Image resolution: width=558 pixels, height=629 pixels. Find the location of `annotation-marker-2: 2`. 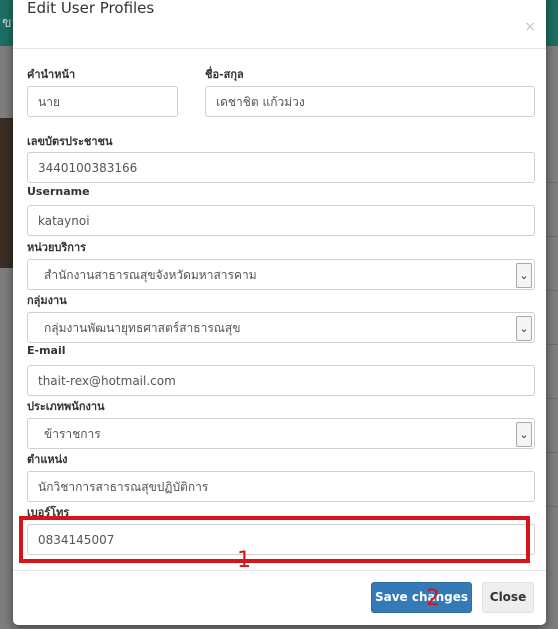

annotation-marker-2: 2 is located at coordinates (433, 598).